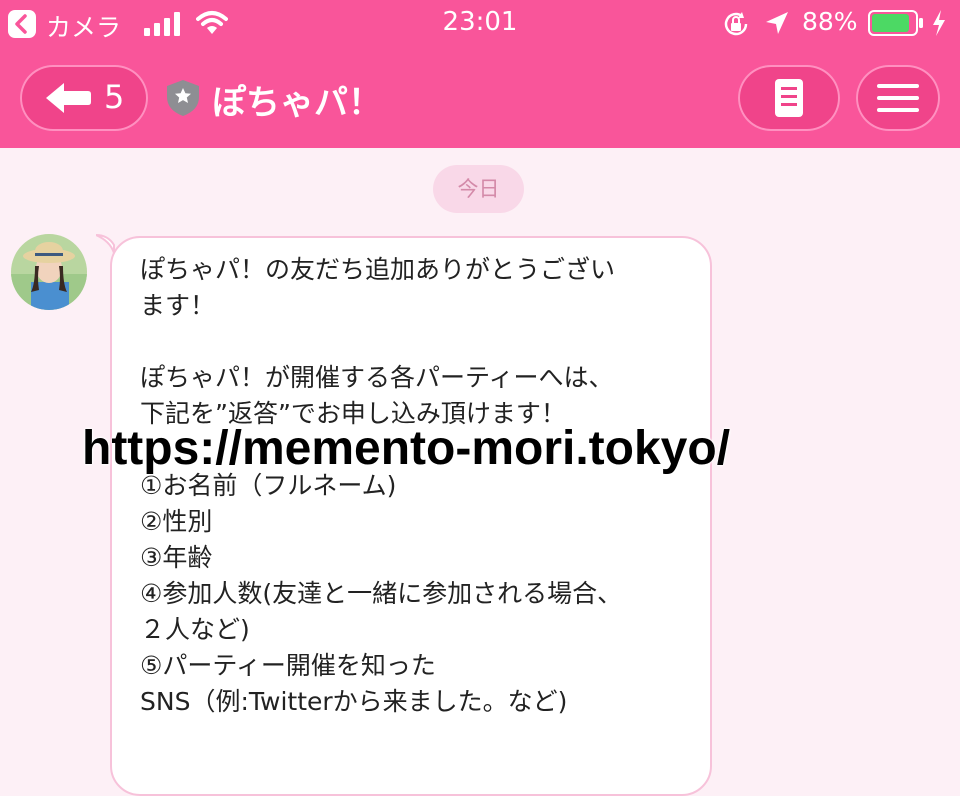 The image size is (960, 796). I want to click on date-separator: 今日, so click(478, 189).